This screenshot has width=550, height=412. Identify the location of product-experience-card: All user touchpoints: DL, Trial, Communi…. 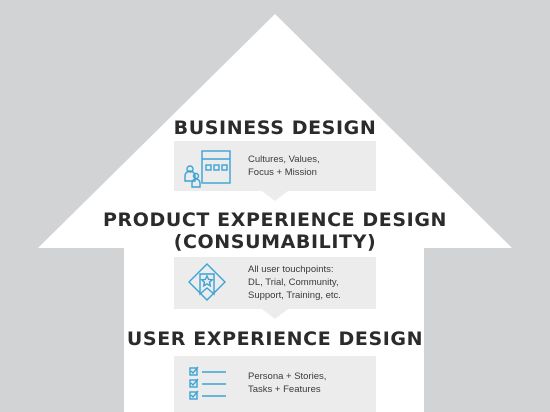
(275, 283).